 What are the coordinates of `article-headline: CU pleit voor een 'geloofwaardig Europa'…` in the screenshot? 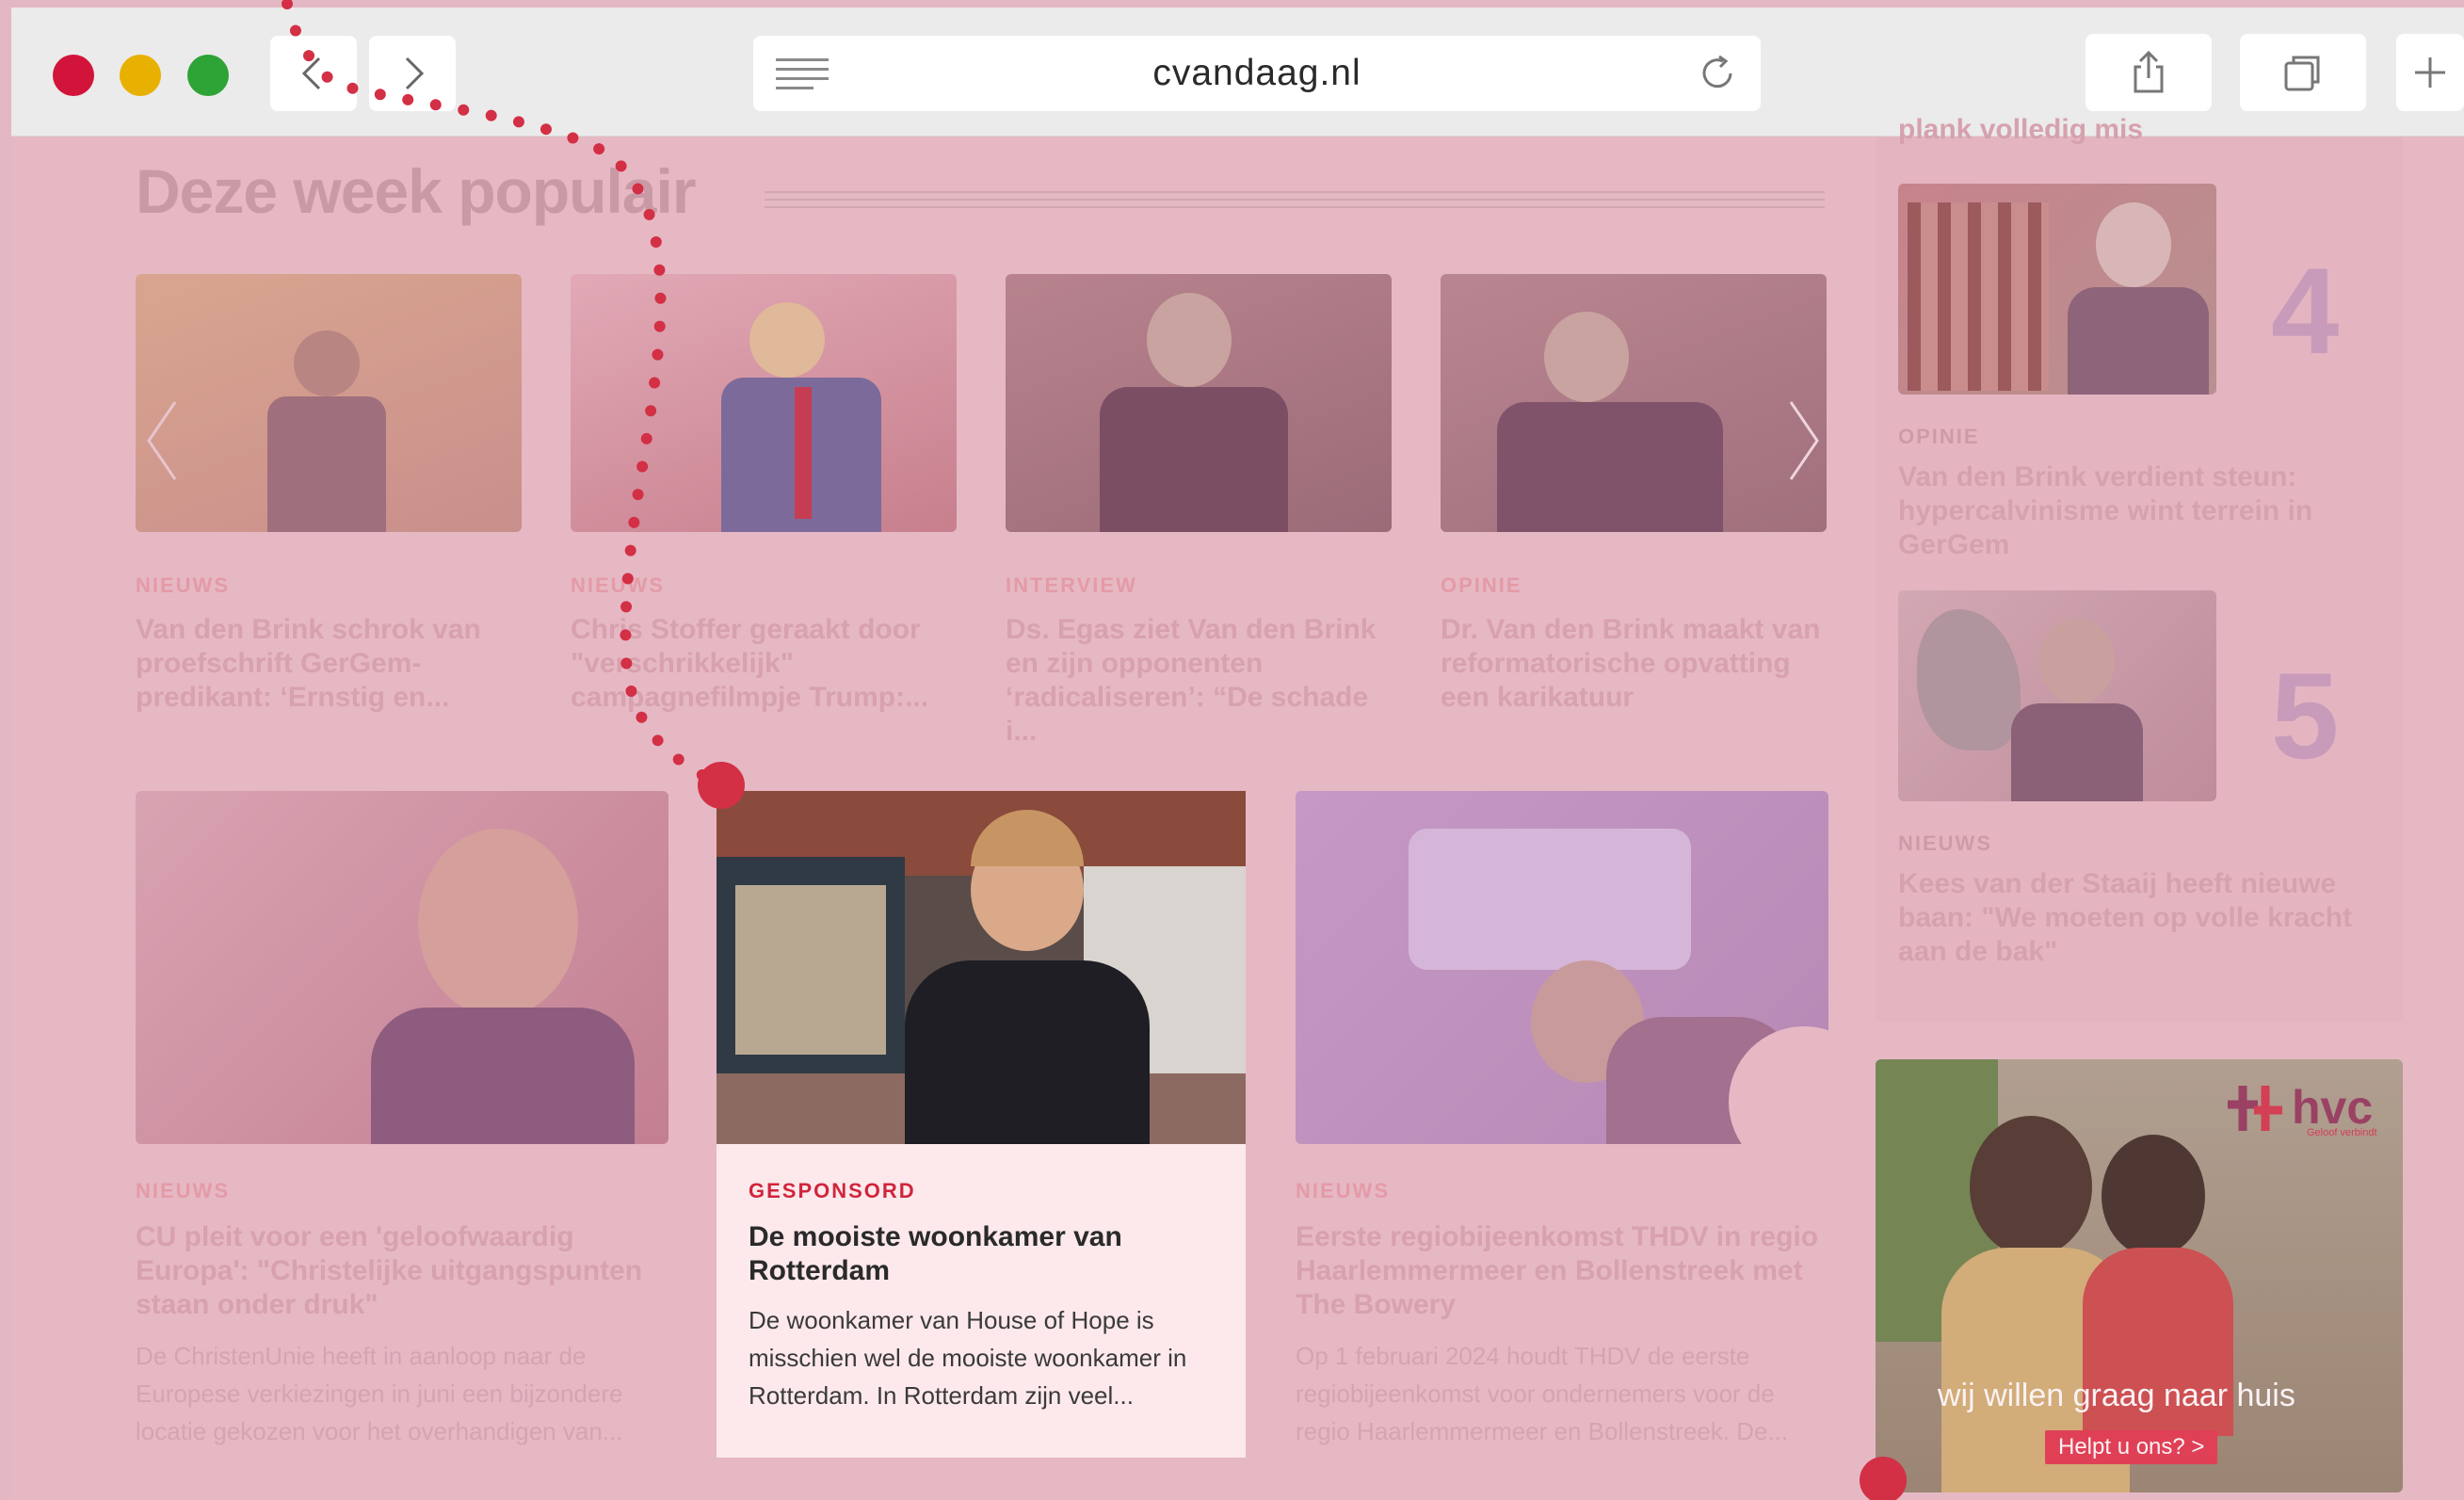 It's located at (399, 1271).